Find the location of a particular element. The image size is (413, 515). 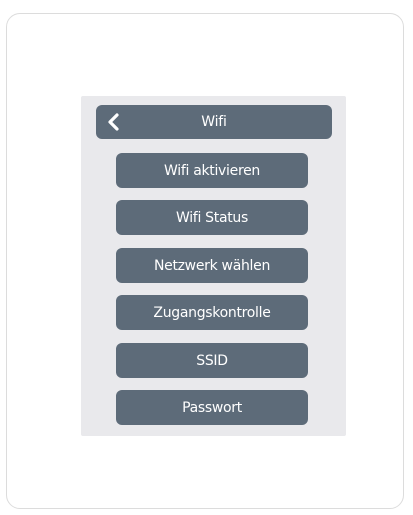

back-button: Wifi is located at coordinates (214, 122).